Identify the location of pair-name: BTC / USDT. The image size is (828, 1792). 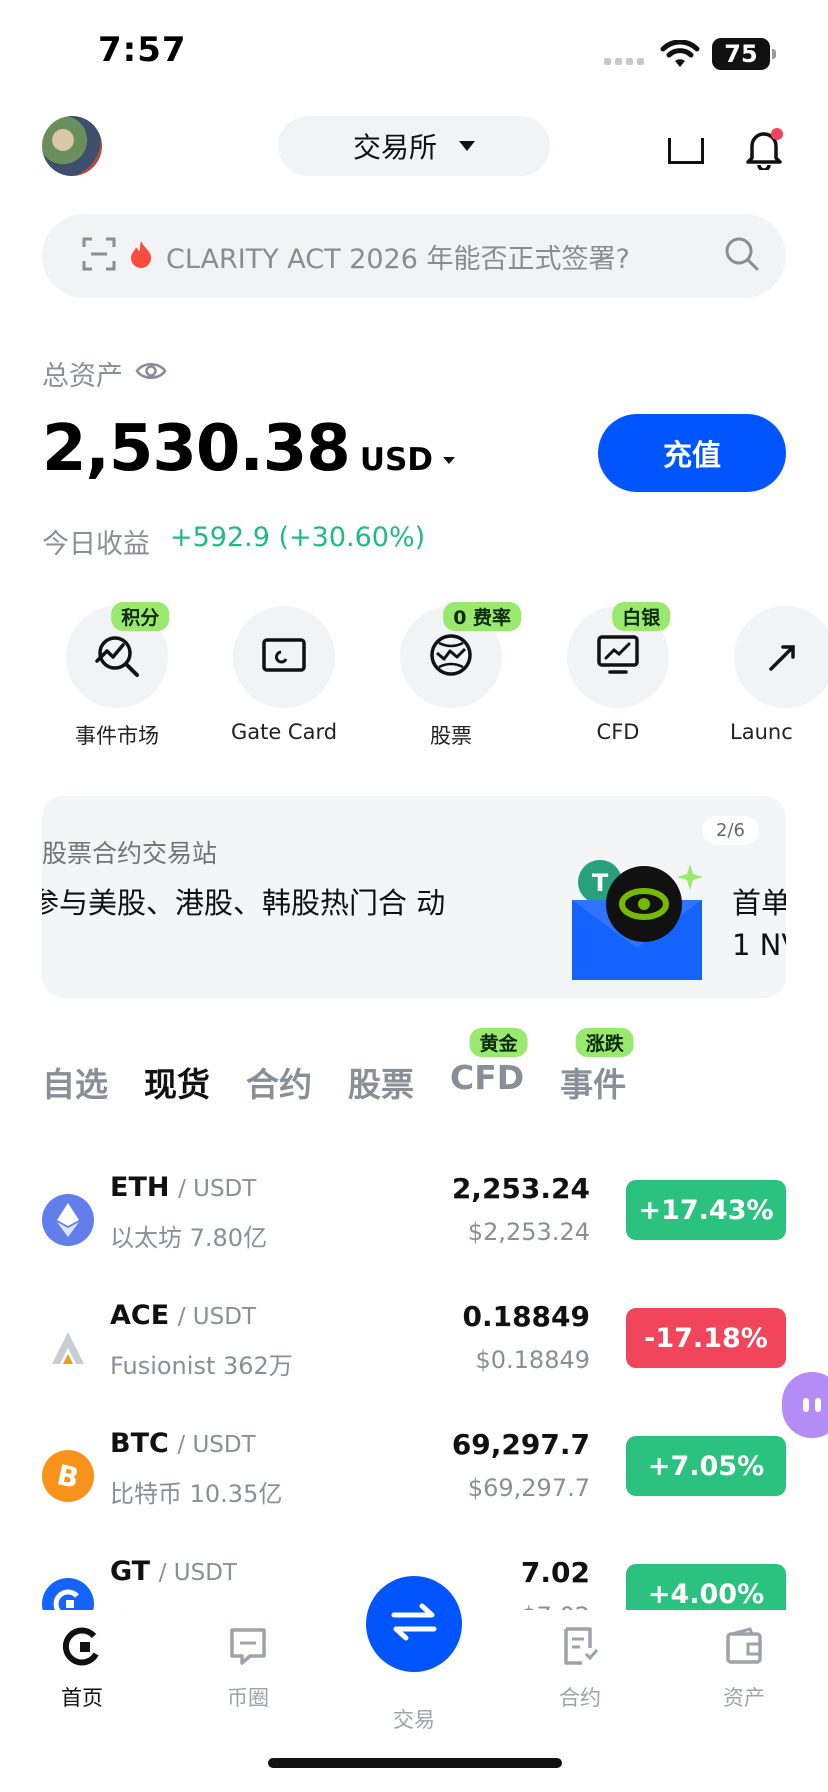
(183, 1443).